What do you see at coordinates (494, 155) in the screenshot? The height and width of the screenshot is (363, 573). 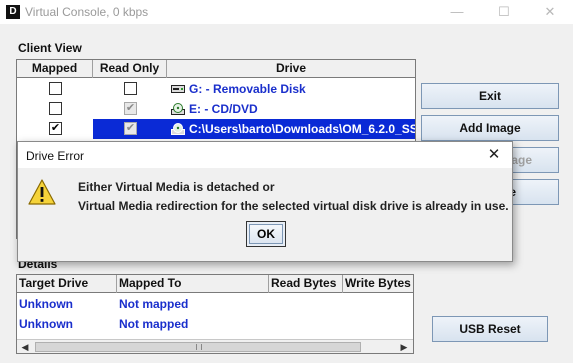 I see `dialog-close-button: ✕` at bounding box center [494, 155].